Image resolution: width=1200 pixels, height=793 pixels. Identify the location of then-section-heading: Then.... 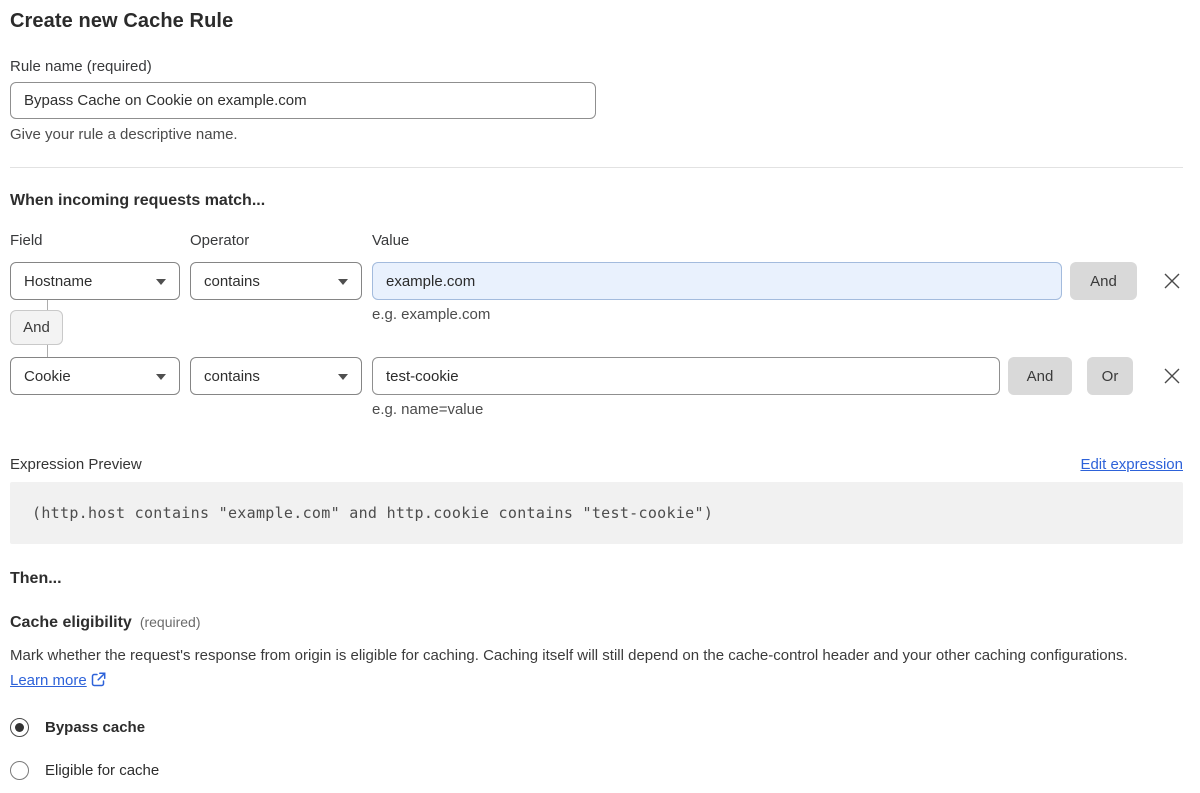
(36, 578).